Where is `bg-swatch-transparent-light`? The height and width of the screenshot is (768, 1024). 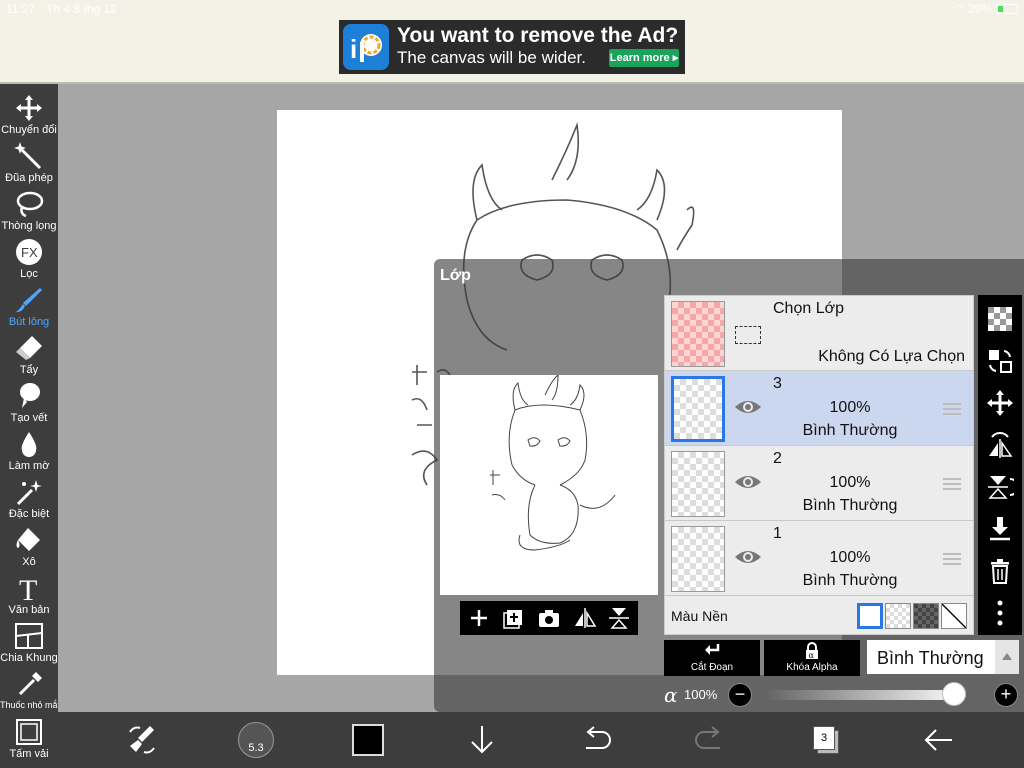
bg-swatch-transparent-light is located at coordinates (898, 616).